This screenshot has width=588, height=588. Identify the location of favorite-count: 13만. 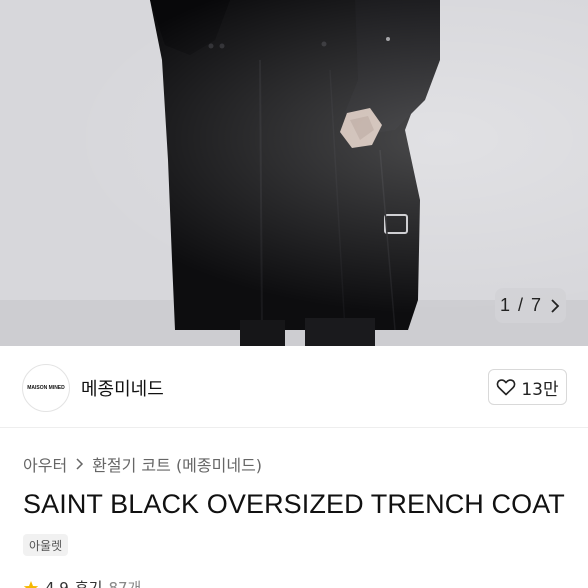
(540, 389).